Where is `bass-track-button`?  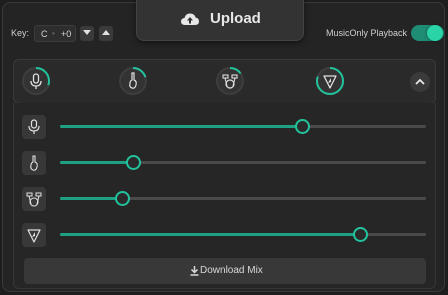
bass-track-button is located at coordinates (34, 235).